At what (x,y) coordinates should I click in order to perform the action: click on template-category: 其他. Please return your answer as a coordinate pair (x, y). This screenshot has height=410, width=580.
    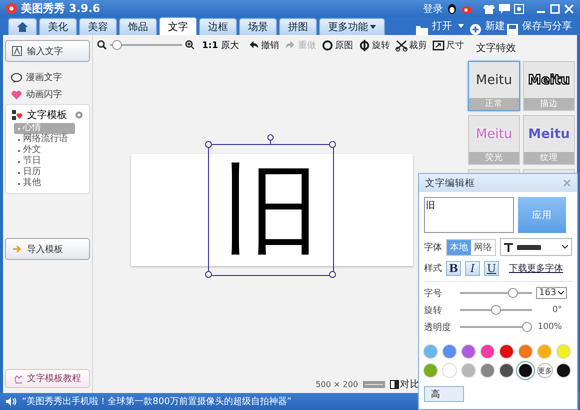
    Looking at the image, I should click on (44, 183).